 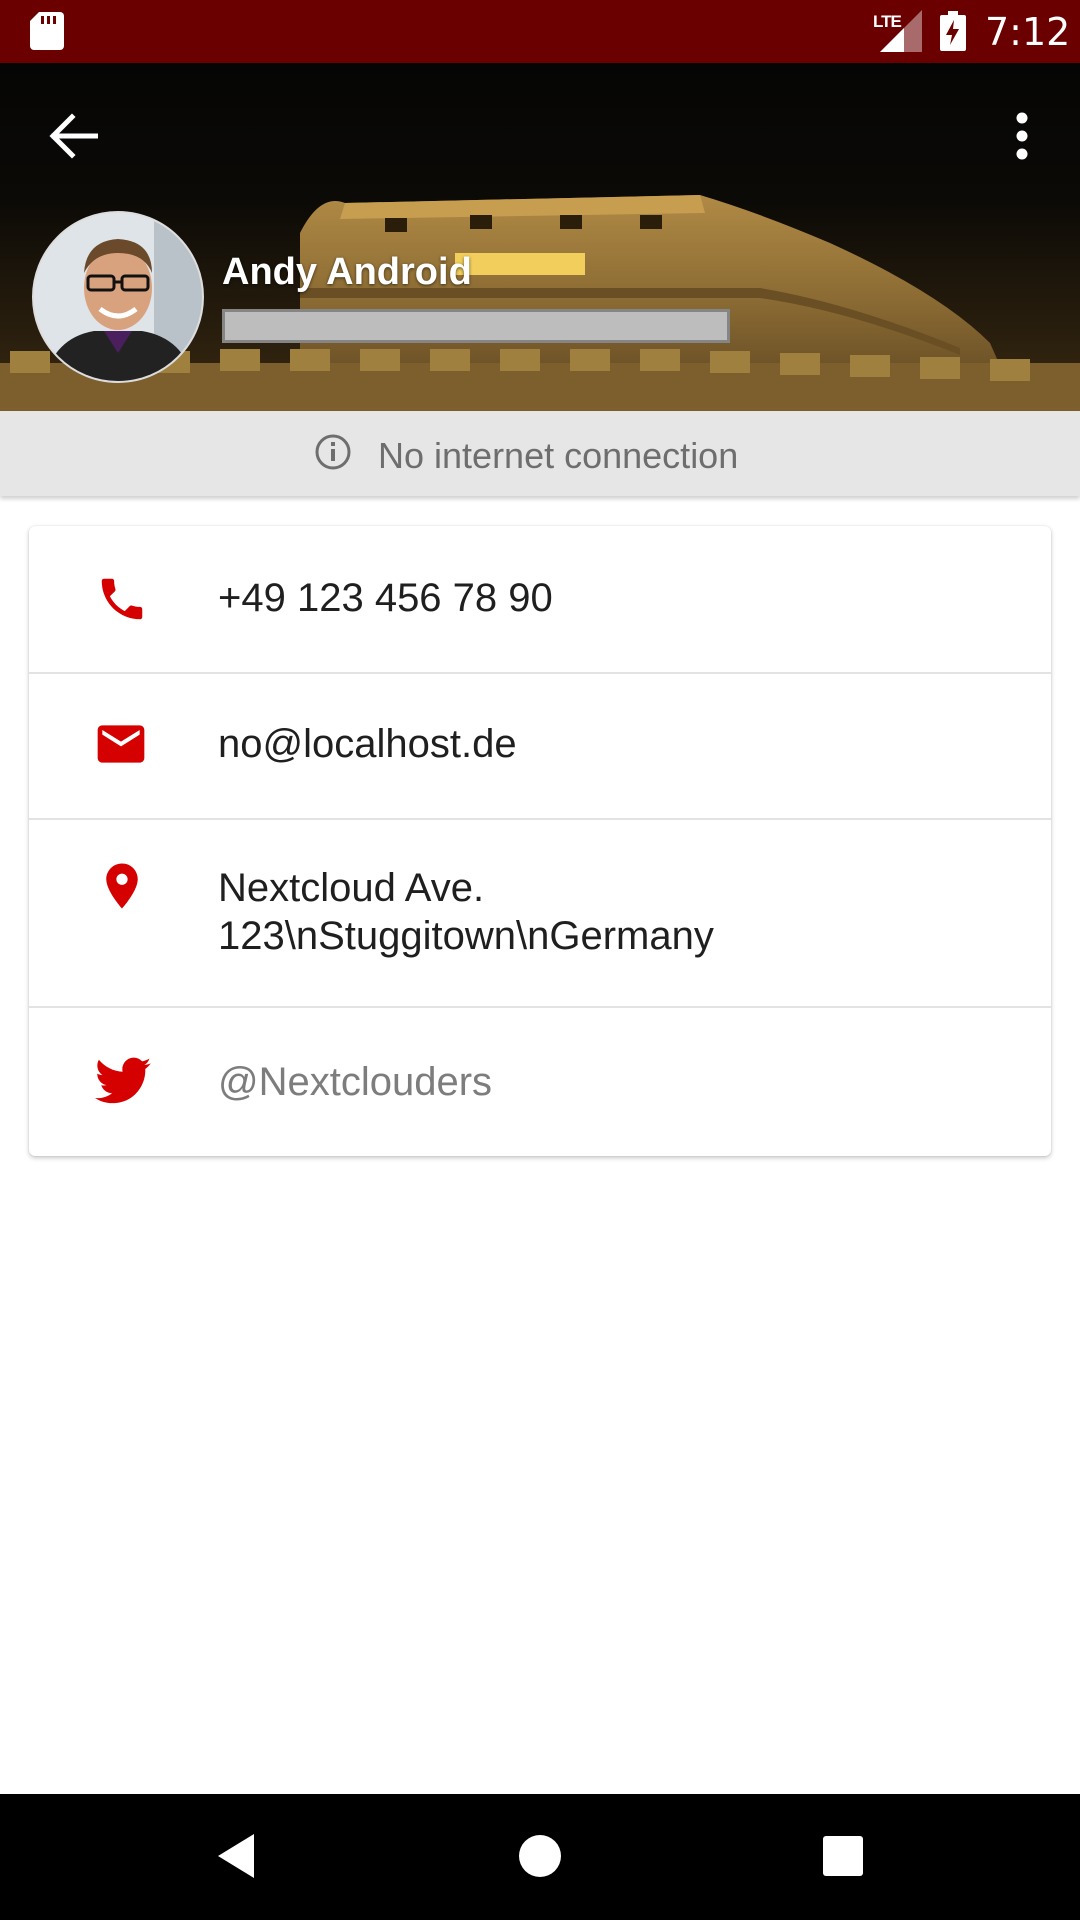 I want to click on nav-back-icon, so click(x=236, y=1856).